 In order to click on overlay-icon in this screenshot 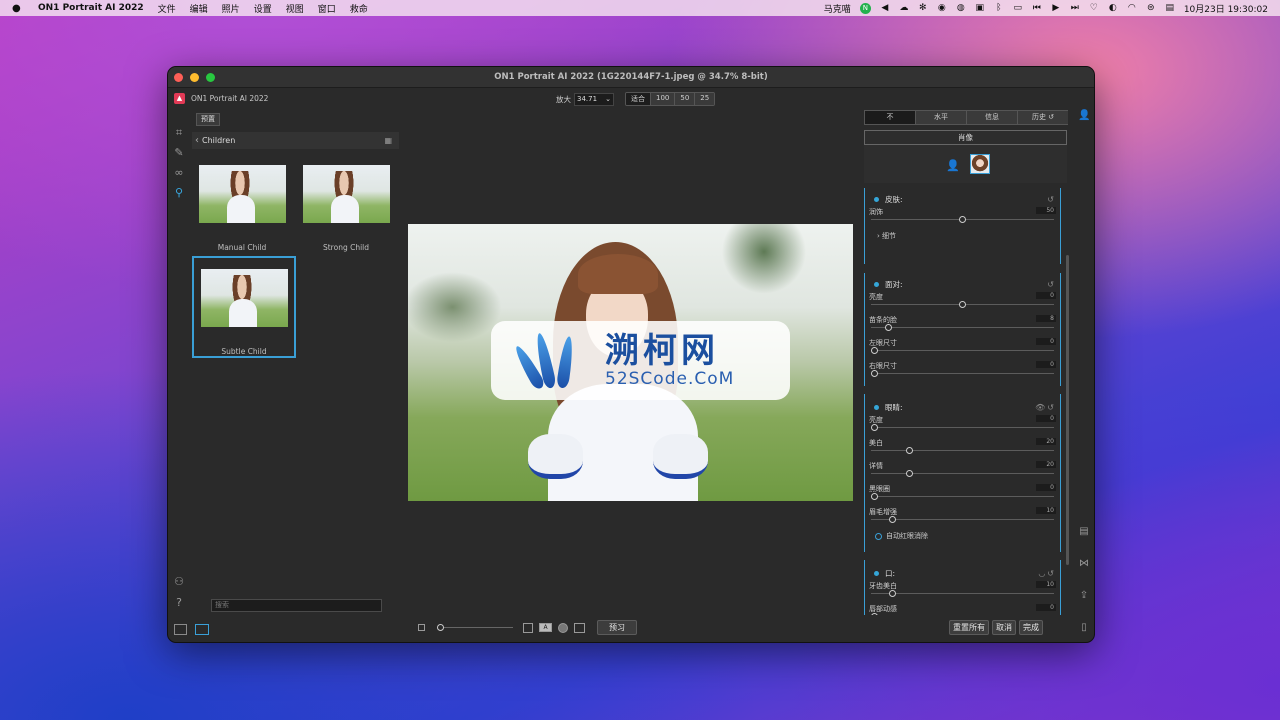, I will do `click(579, 627)`.